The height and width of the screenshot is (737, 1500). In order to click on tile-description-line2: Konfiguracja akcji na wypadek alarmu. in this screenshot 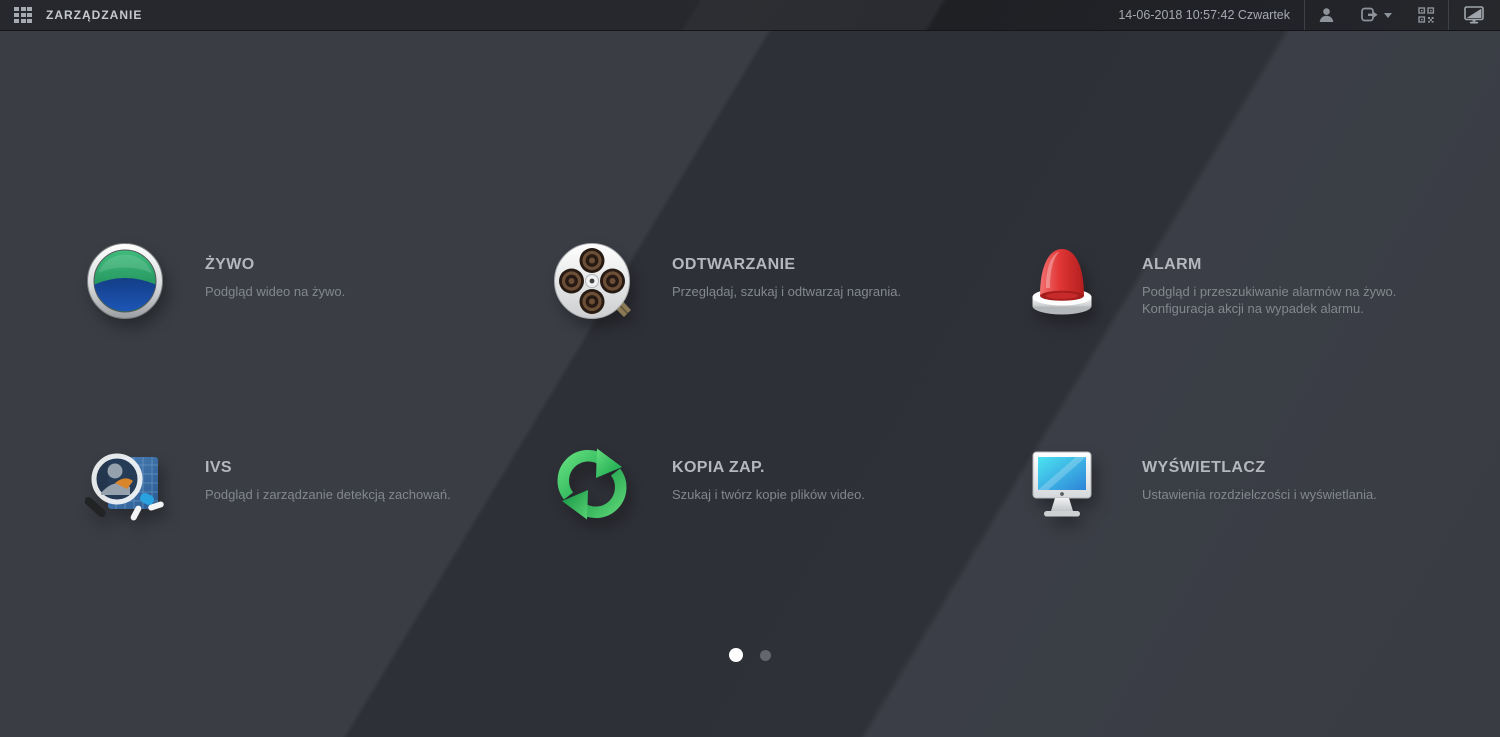, I will do `click(1253, 308)`.